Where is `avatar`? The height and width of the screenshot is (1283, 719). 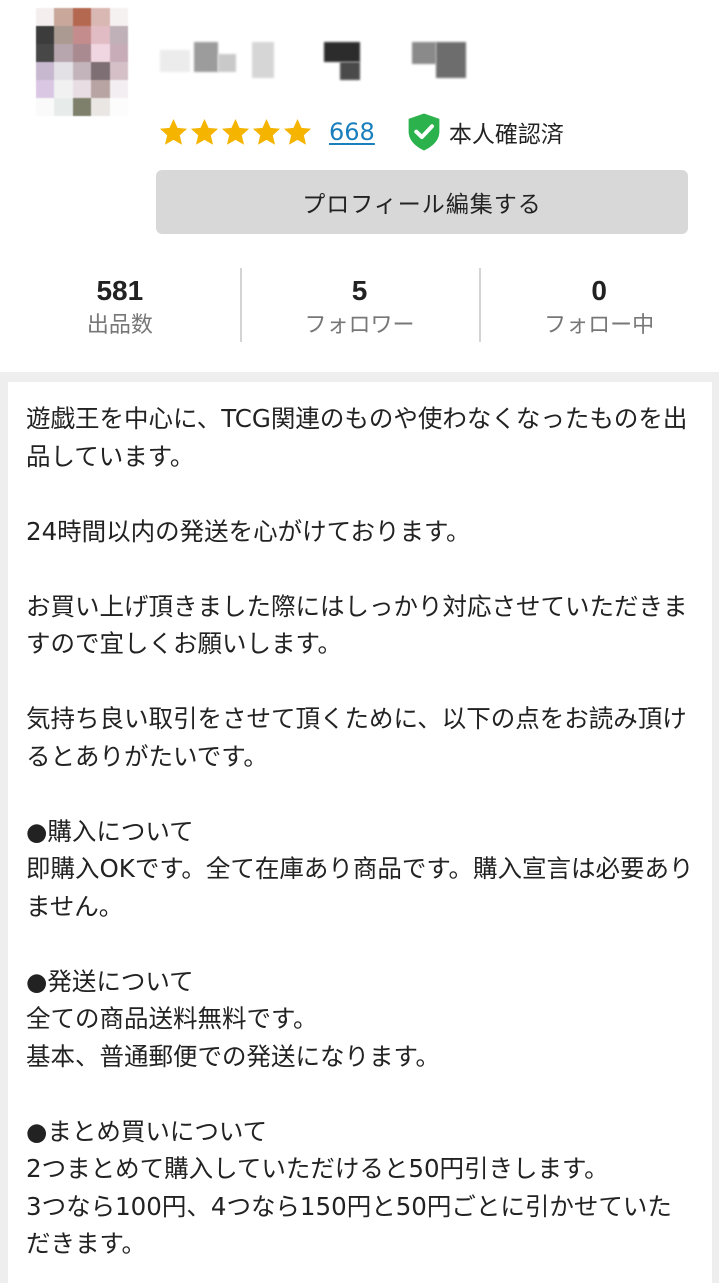 avatar is located at coordinates (82, 62).